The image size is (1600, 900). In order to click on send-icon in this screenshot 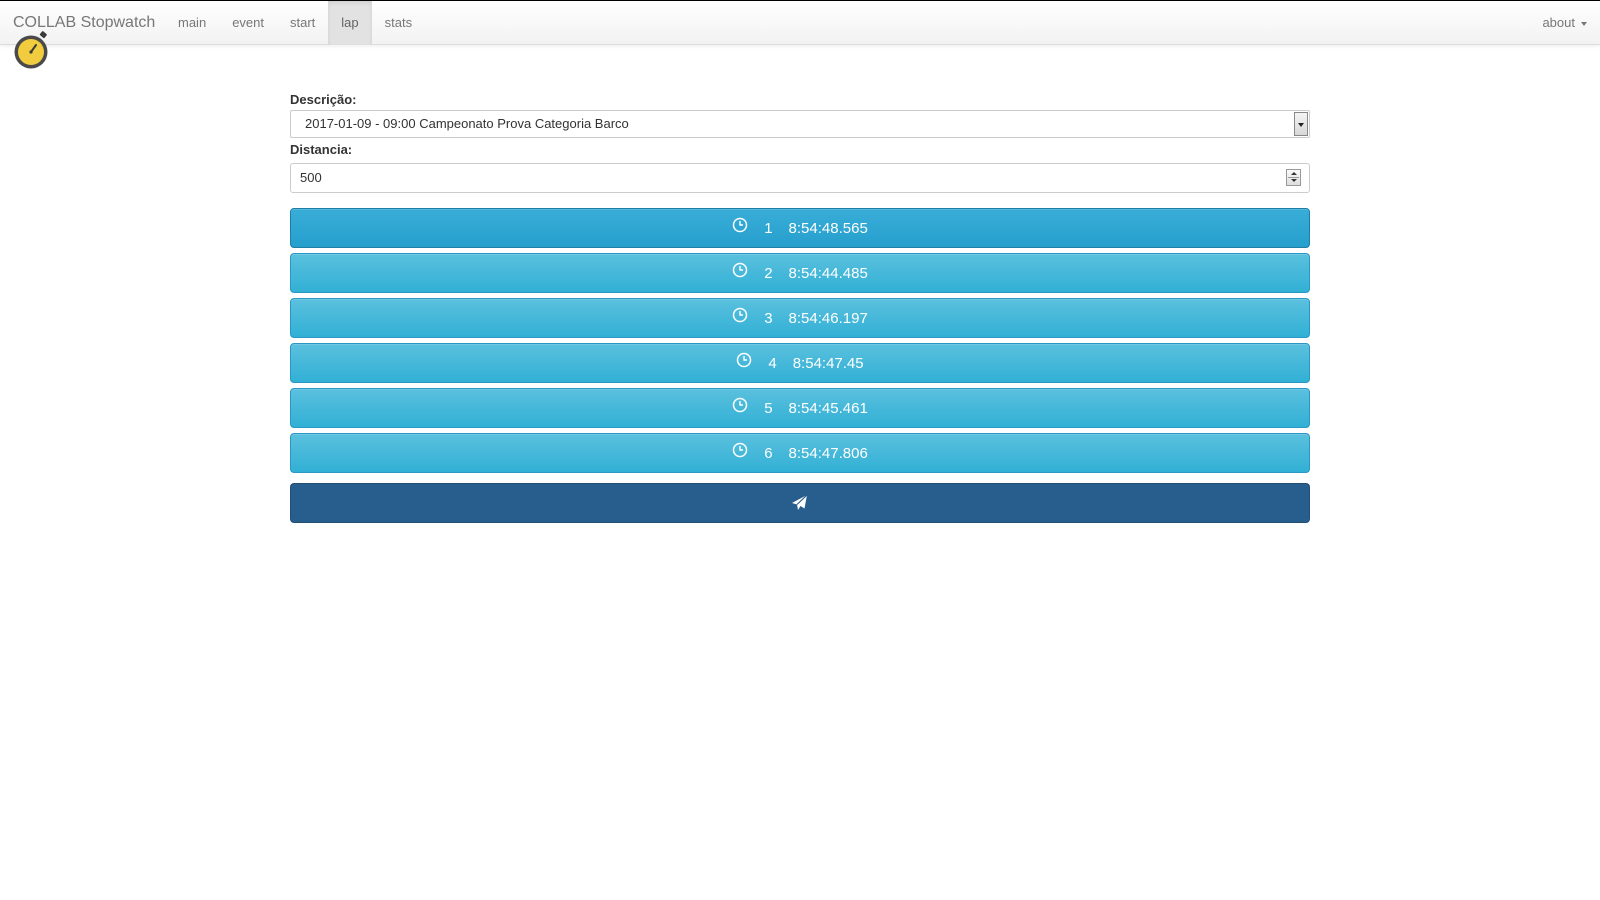, I will do `click(800, 502)`.